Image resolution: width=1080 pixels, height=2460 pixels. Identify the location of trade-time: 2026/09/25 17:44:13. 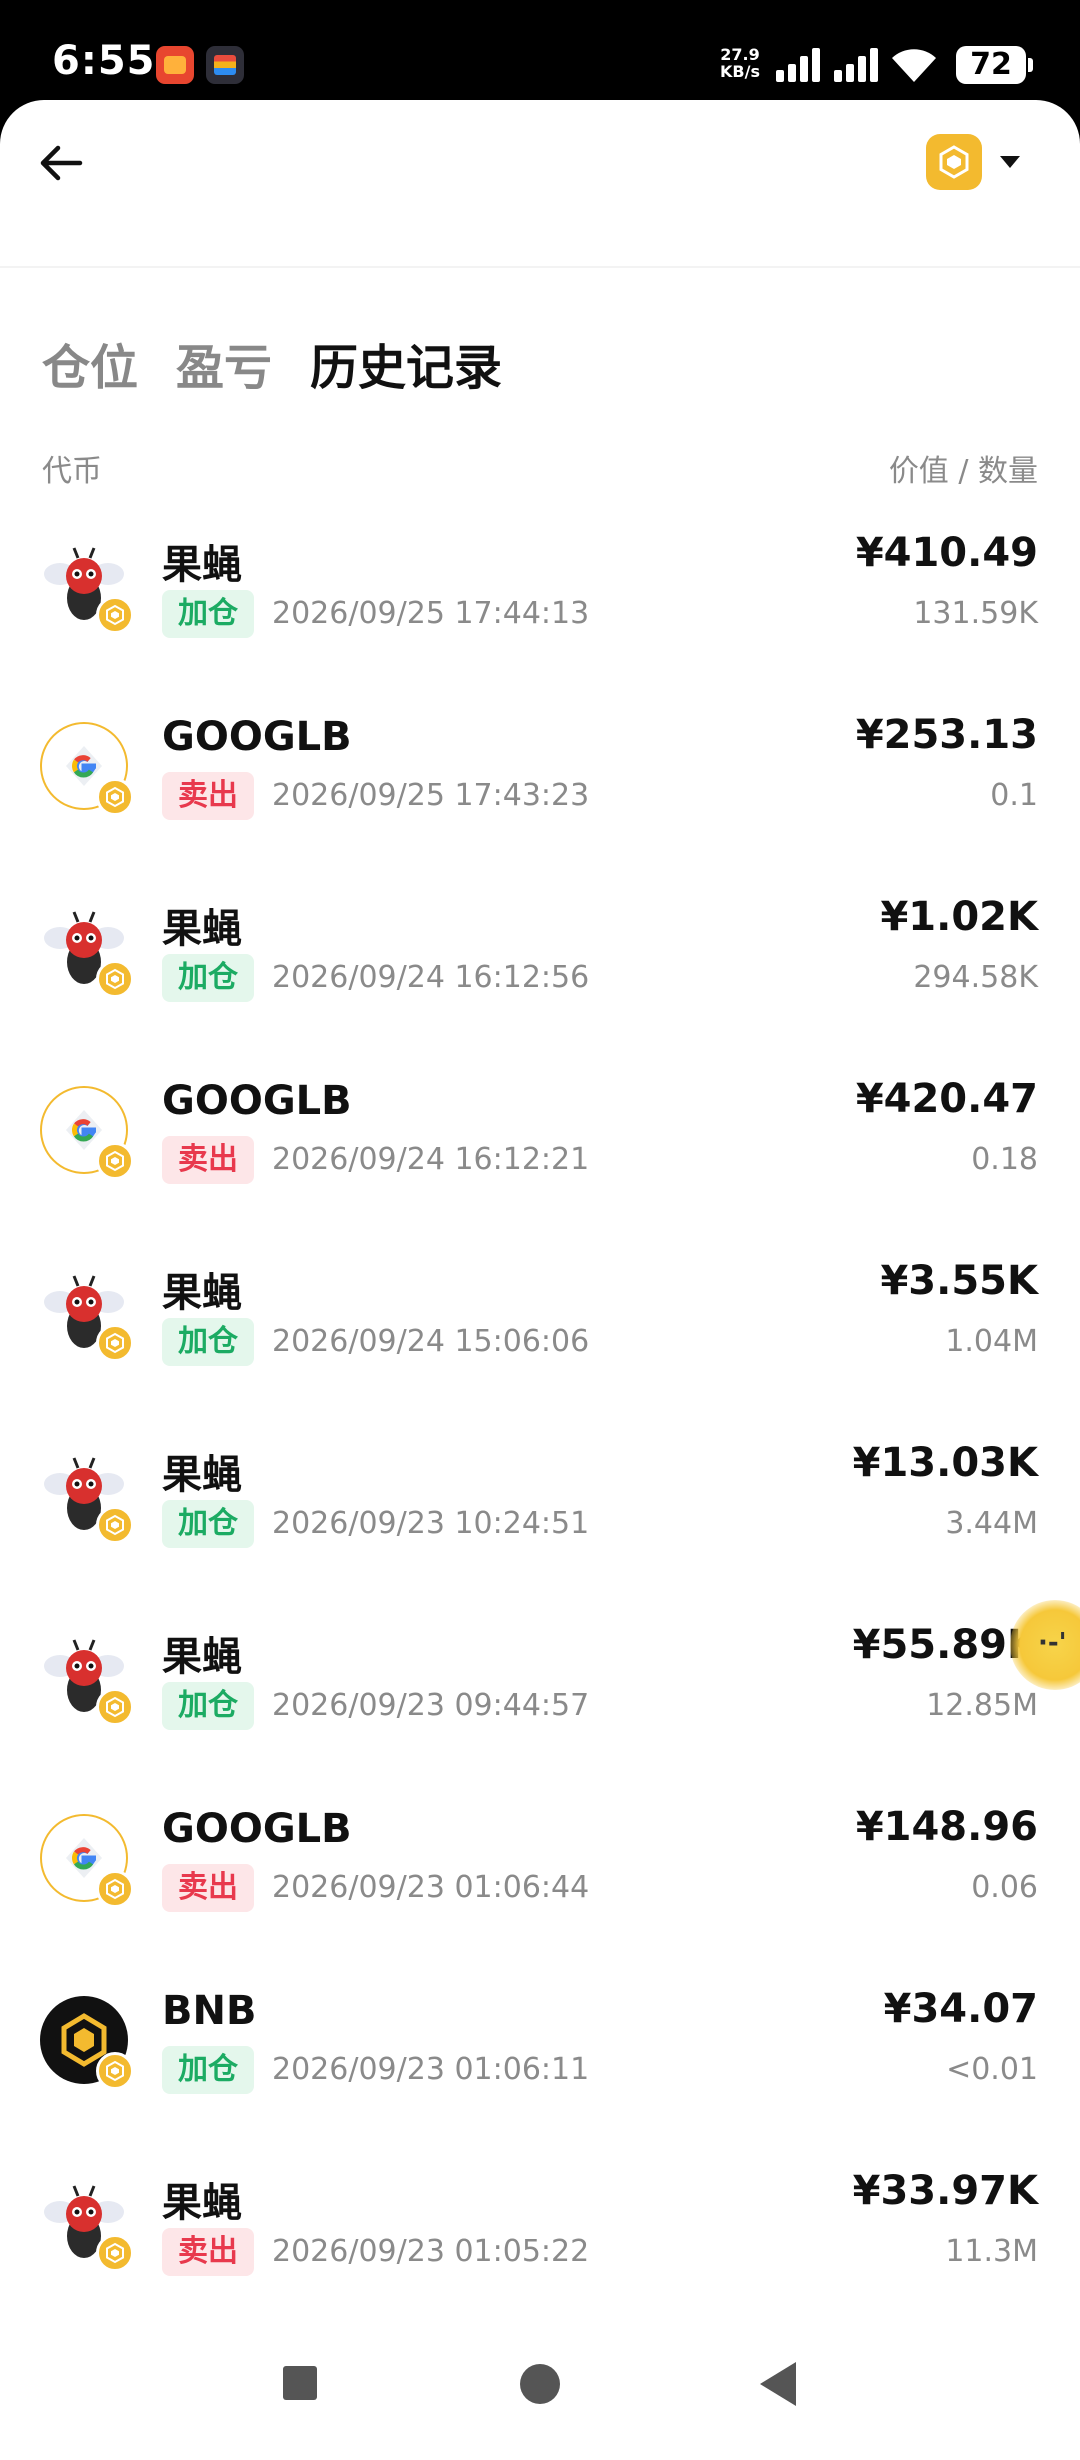
(431, 613).